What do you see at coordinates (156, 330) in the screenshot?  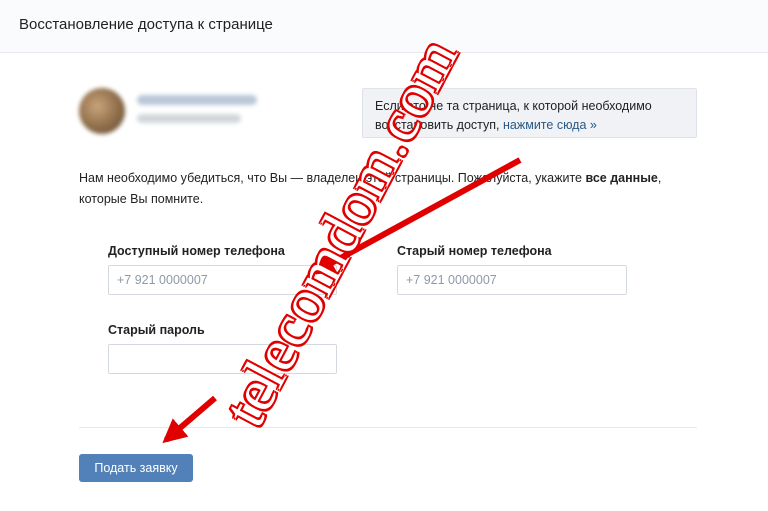 I see `old-password-label: Старый пароль` at bounding box center [156, 330].